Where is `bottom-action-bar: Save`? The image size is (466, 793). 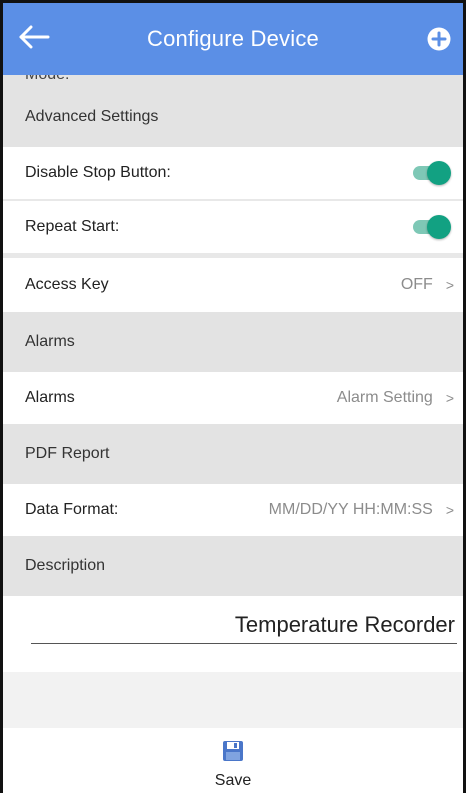 bottom-action-bar: Save is located at coordinates (233, 762).